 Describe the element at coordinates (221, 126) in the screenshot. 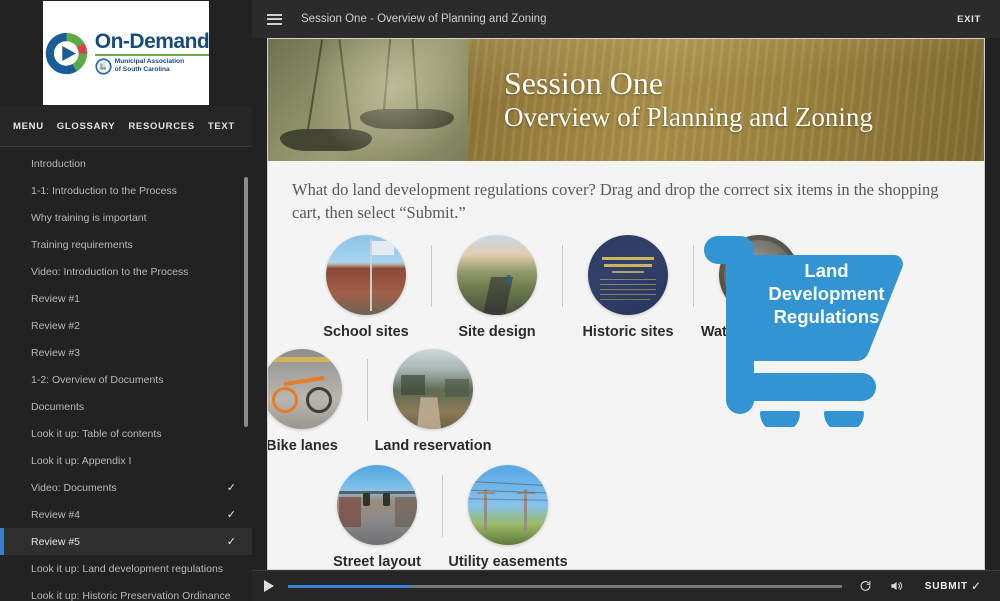

I see `tab-text: TEXT` at that location.